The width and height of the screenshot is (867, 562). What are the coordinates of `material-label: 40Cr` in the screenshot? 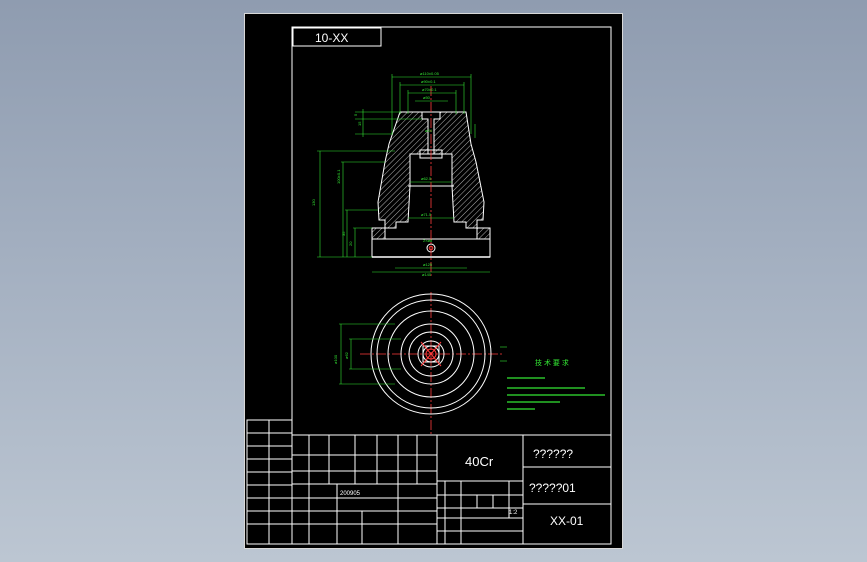 It's located at (479, 461).